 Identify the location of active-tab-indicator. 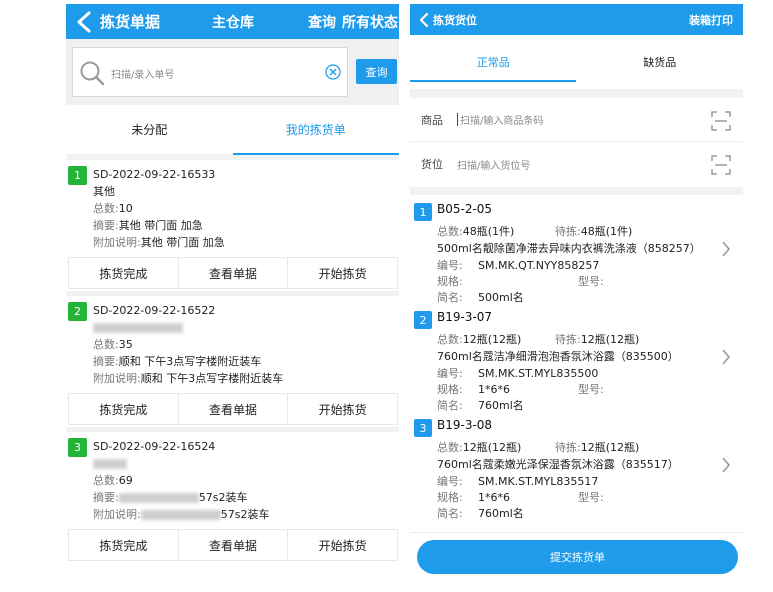
(493, 81).